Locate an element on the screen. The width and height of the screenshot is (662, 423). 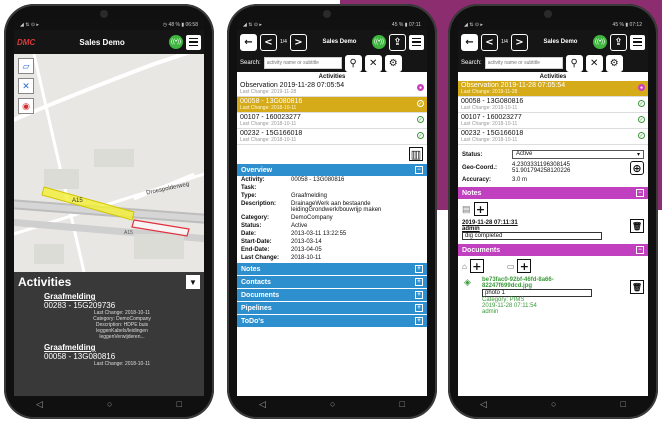
field-row: Start-Date: 2013-03-14 is located at coordinates (332, 242).